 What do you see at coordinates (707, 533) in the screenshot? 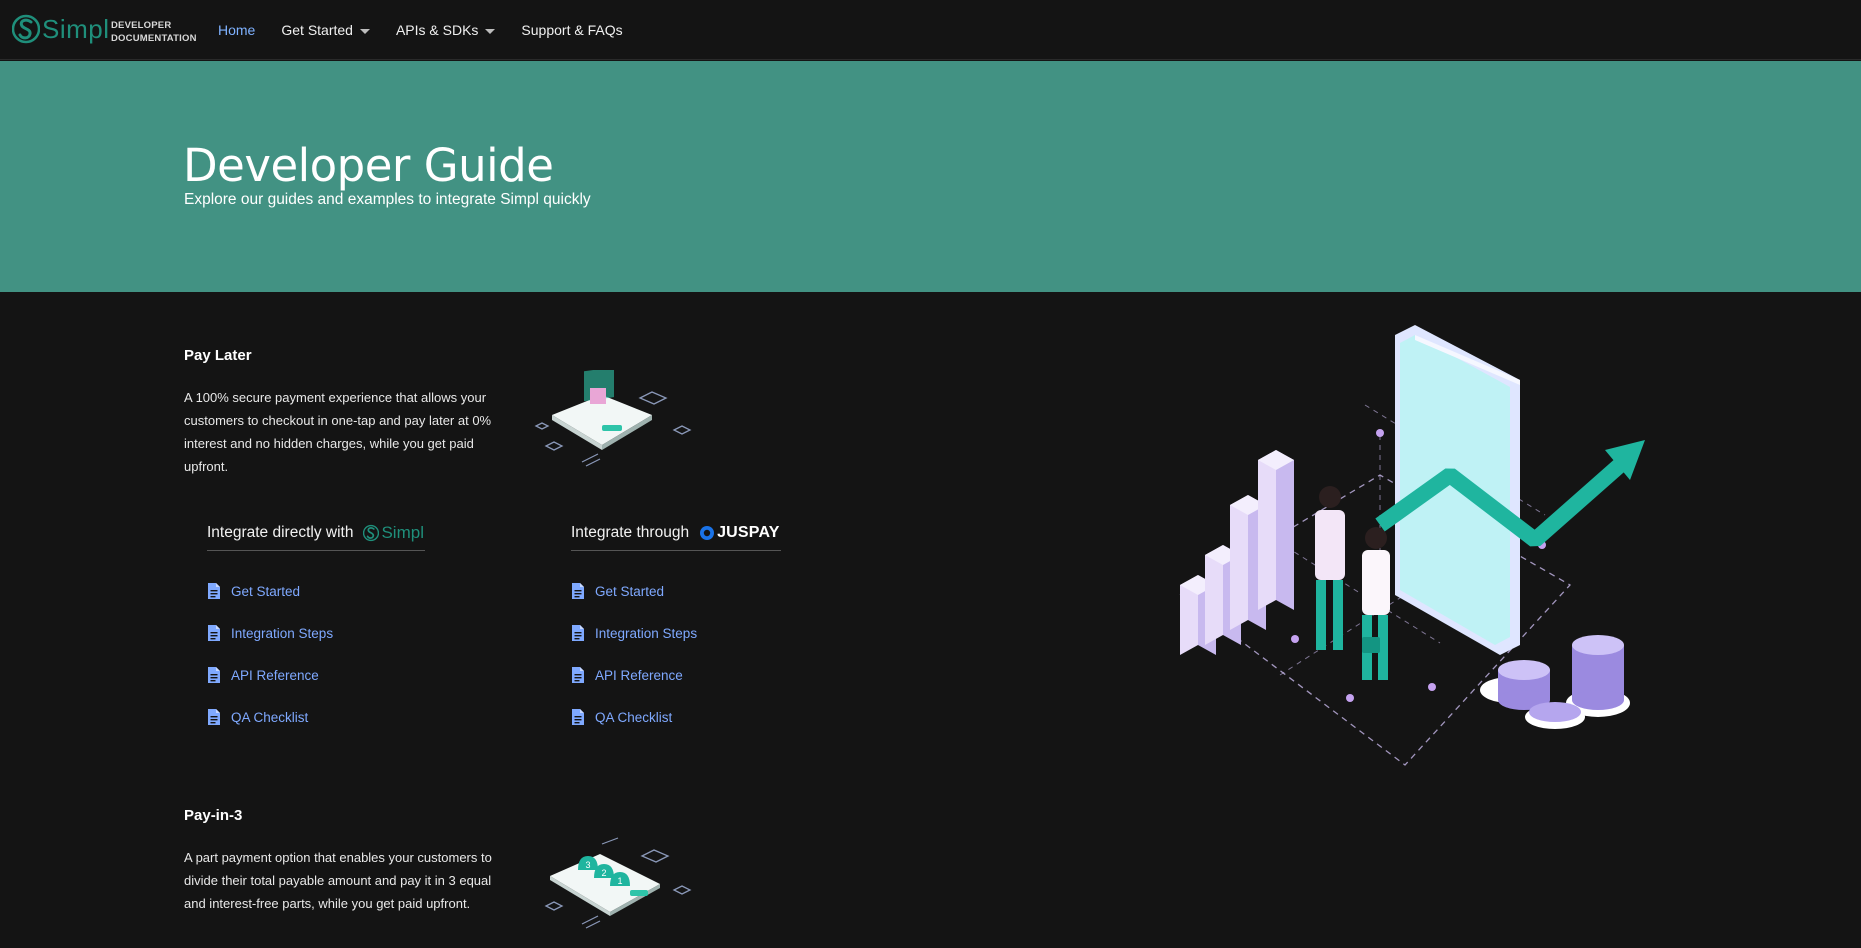
I see `juspay-logo-icon` at bounding box center [707, 533].